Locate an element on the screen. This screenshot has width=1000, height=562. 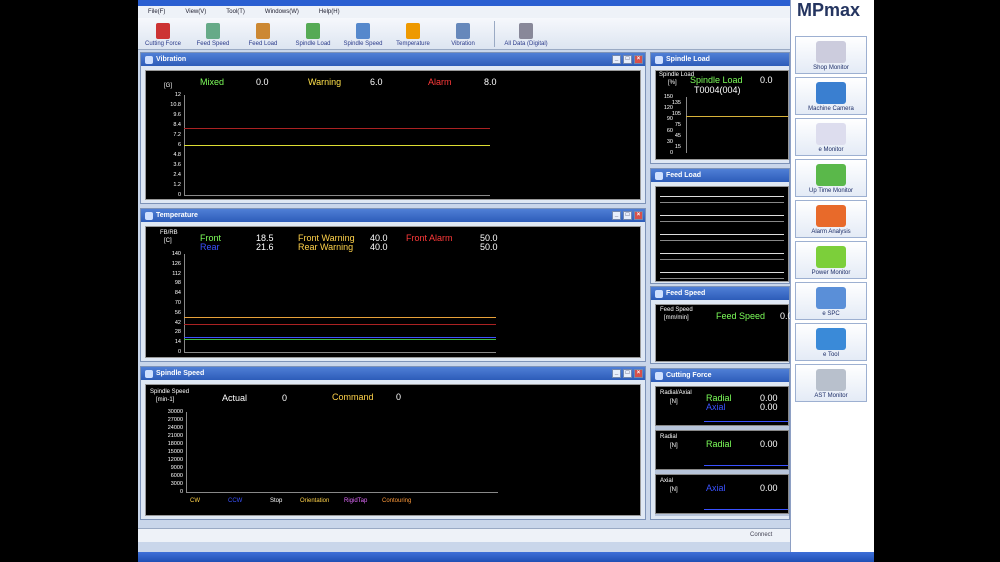
toolbar-button-spindle-load: Spindle Load is located at coordinates (313, 34).